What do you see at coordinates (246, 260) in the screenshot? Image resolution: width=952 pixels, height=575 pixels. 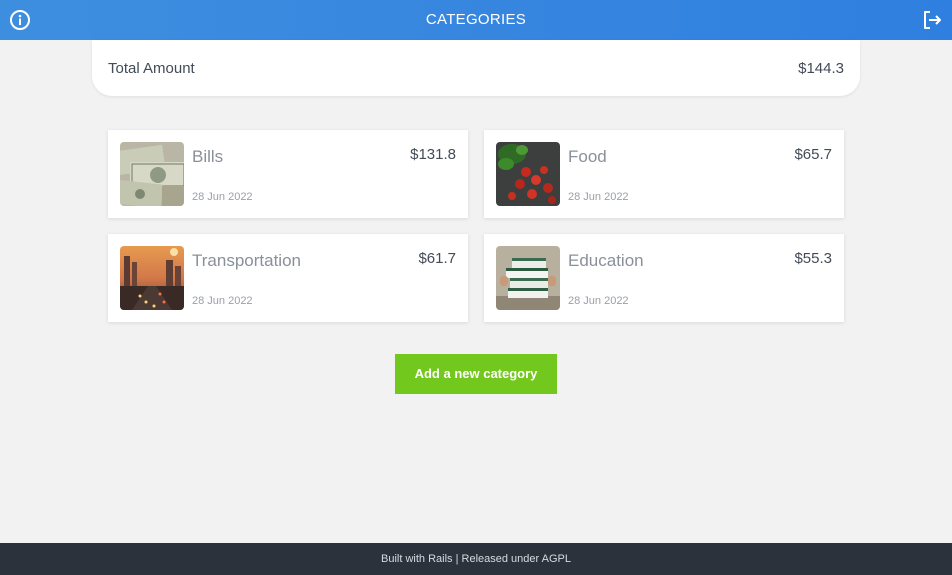 I see `category-name: Transportation` at bounding box center [246, 260].